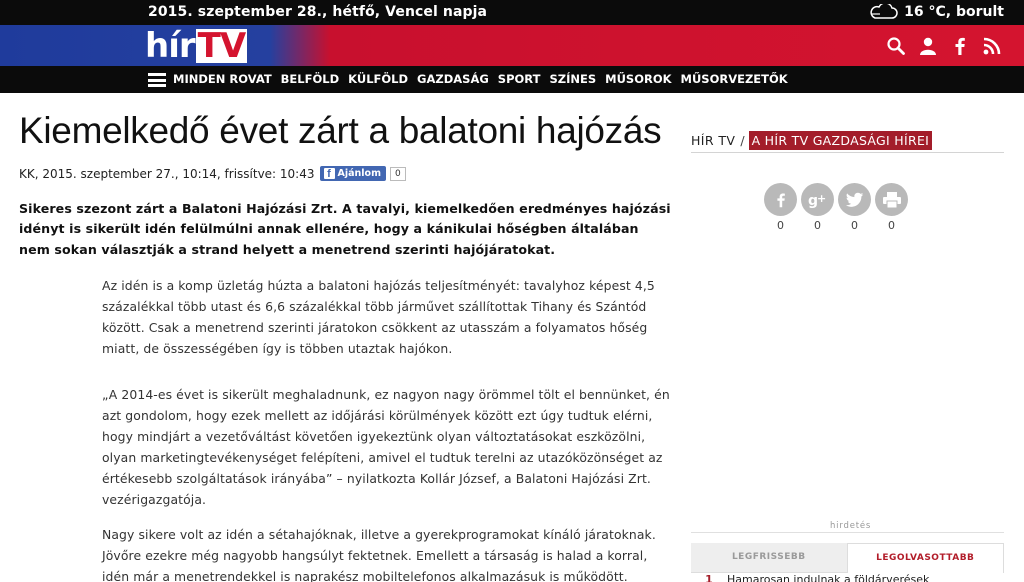 The height and width of the screenshot is (582, 1024). Describe the element at coordinates (884, 11) in the screenshot. I see `cloud-icon` at that location.